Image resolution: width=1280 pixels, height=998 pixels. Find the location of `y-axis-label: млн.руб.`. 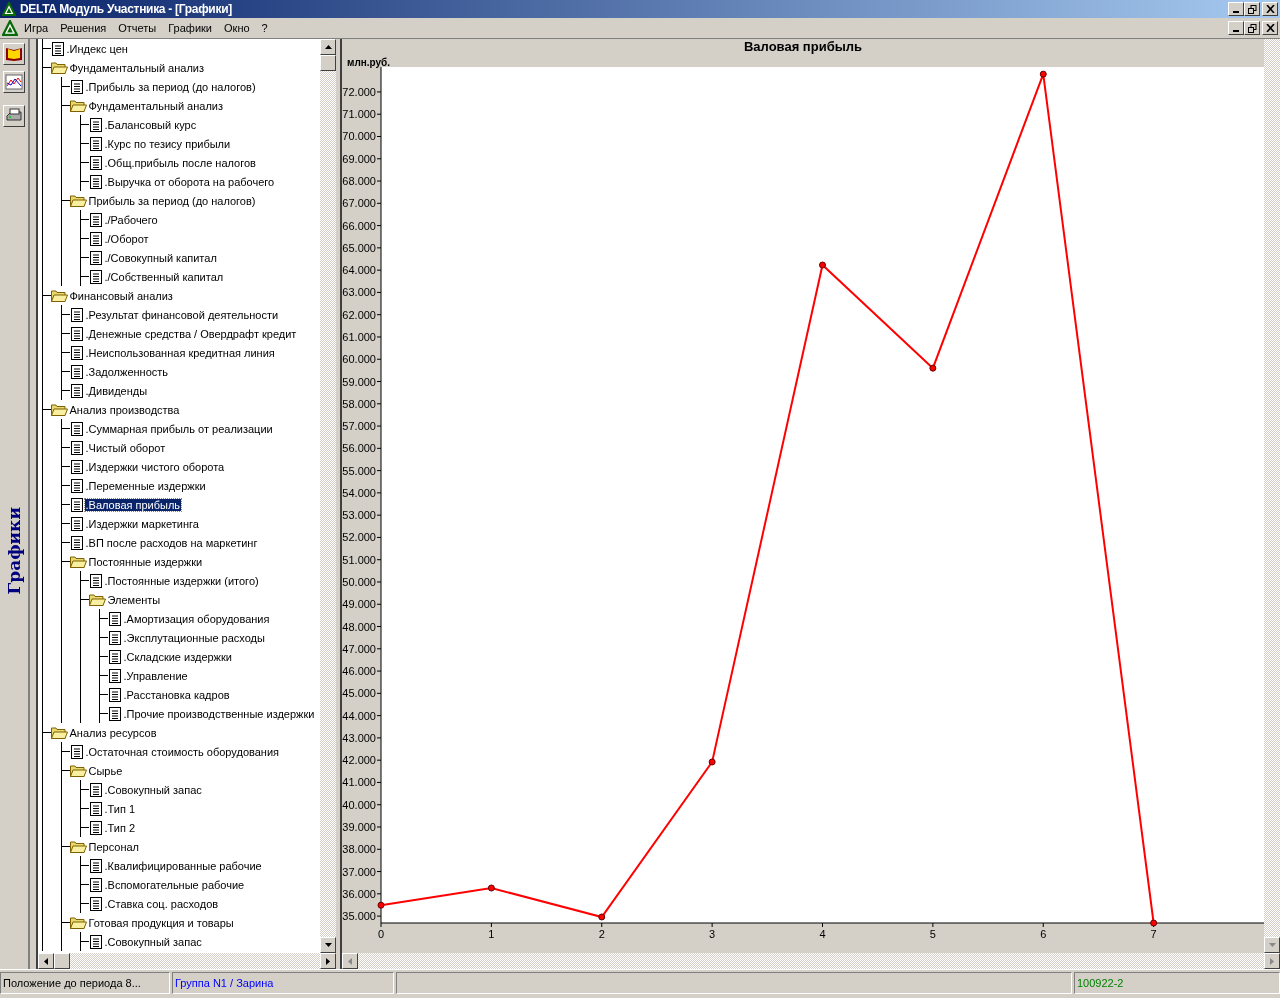

y-axis-label: млн.руб. is located at coordinates (369, 62).